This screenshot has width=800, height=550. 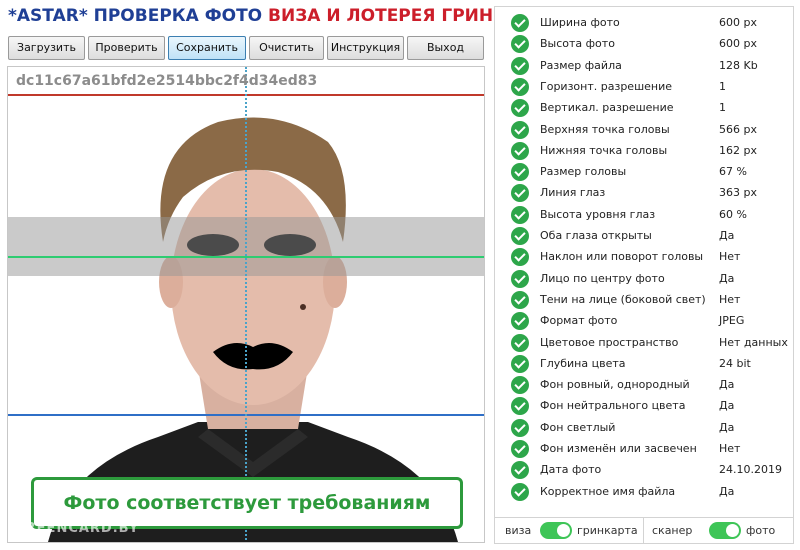 What do you see at coordinates (207, 48) in the screenshot?
I see `save-button: Сохранить` at bounding box center [207, 48].